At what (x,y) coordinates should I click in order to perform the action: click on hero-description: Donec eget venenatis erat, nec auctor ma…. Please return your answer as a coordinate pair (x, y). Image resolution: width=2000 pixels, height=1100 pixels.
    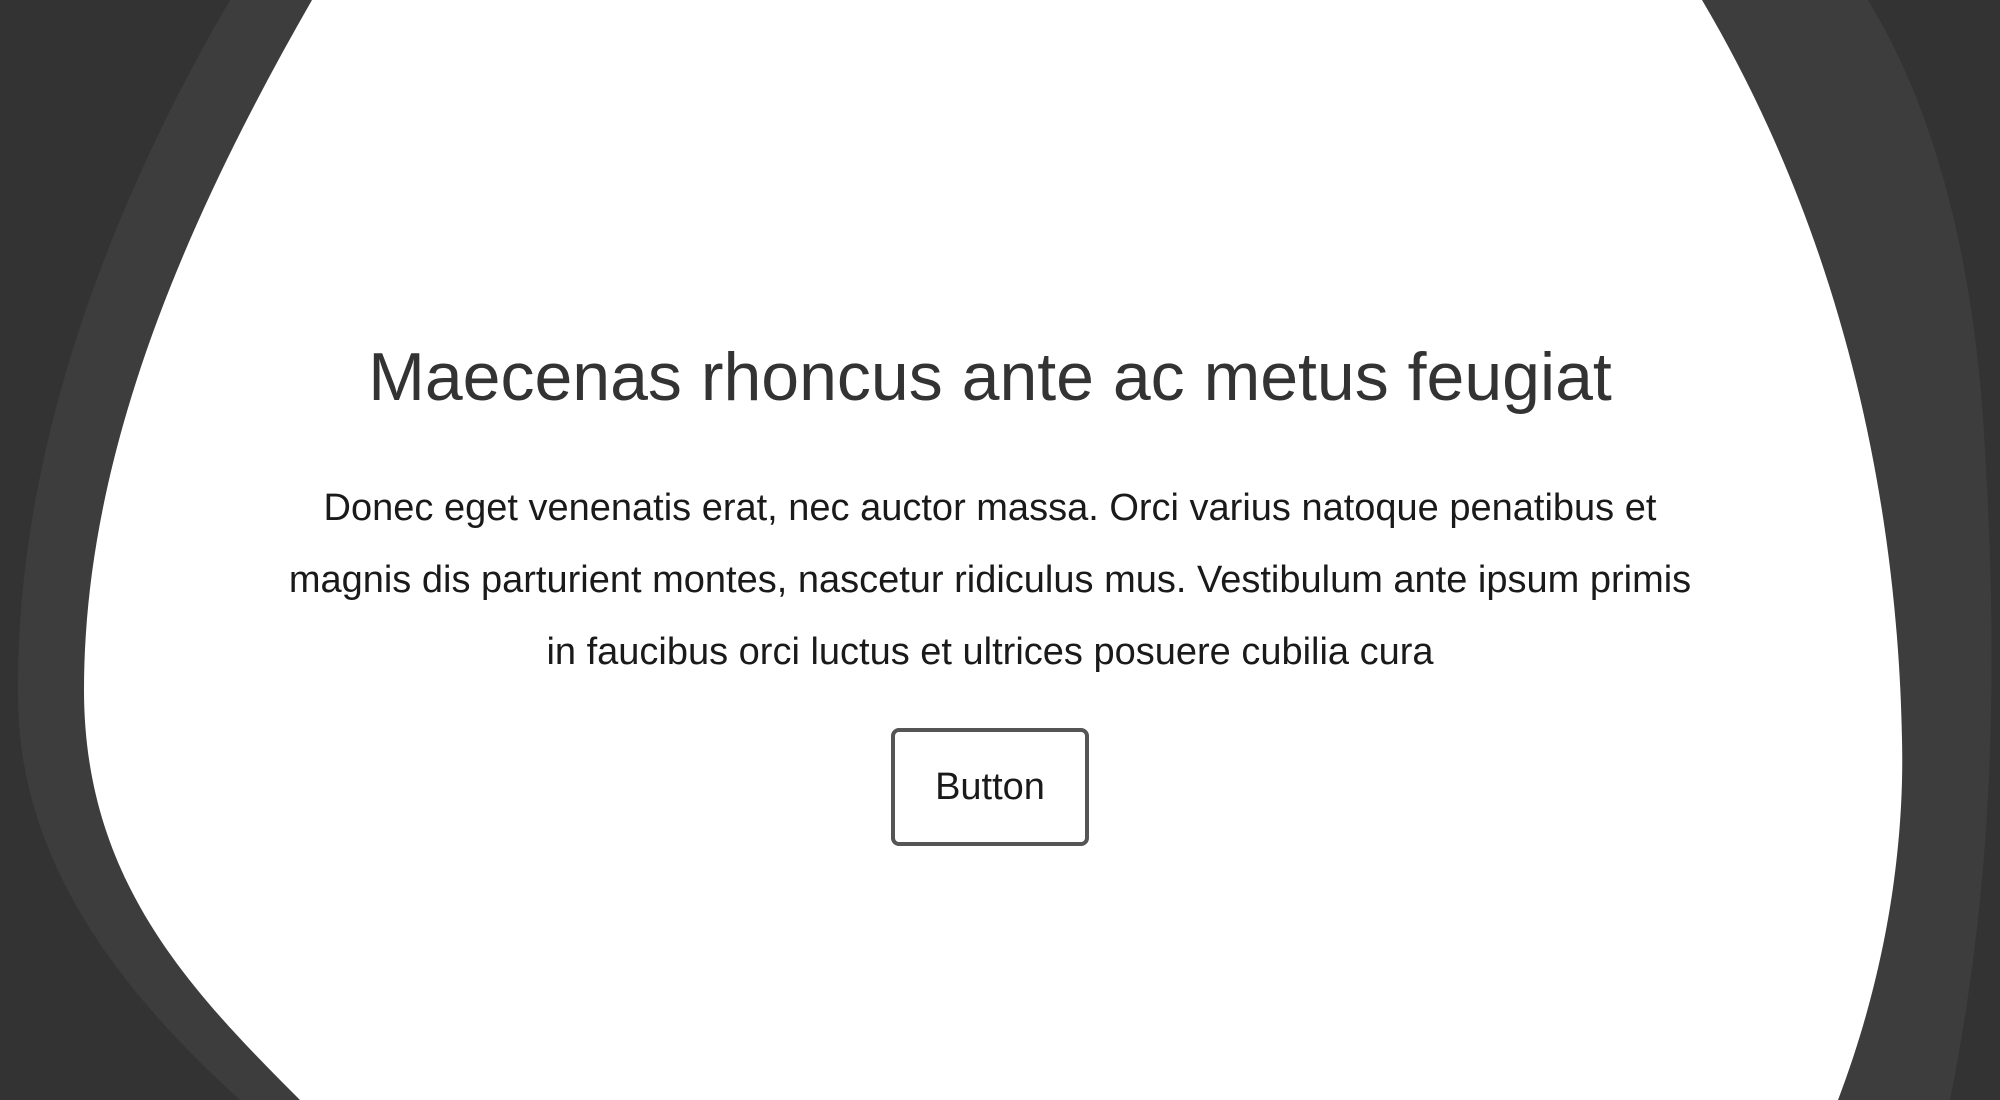
    Looking at the image, I should click on (990, 580).